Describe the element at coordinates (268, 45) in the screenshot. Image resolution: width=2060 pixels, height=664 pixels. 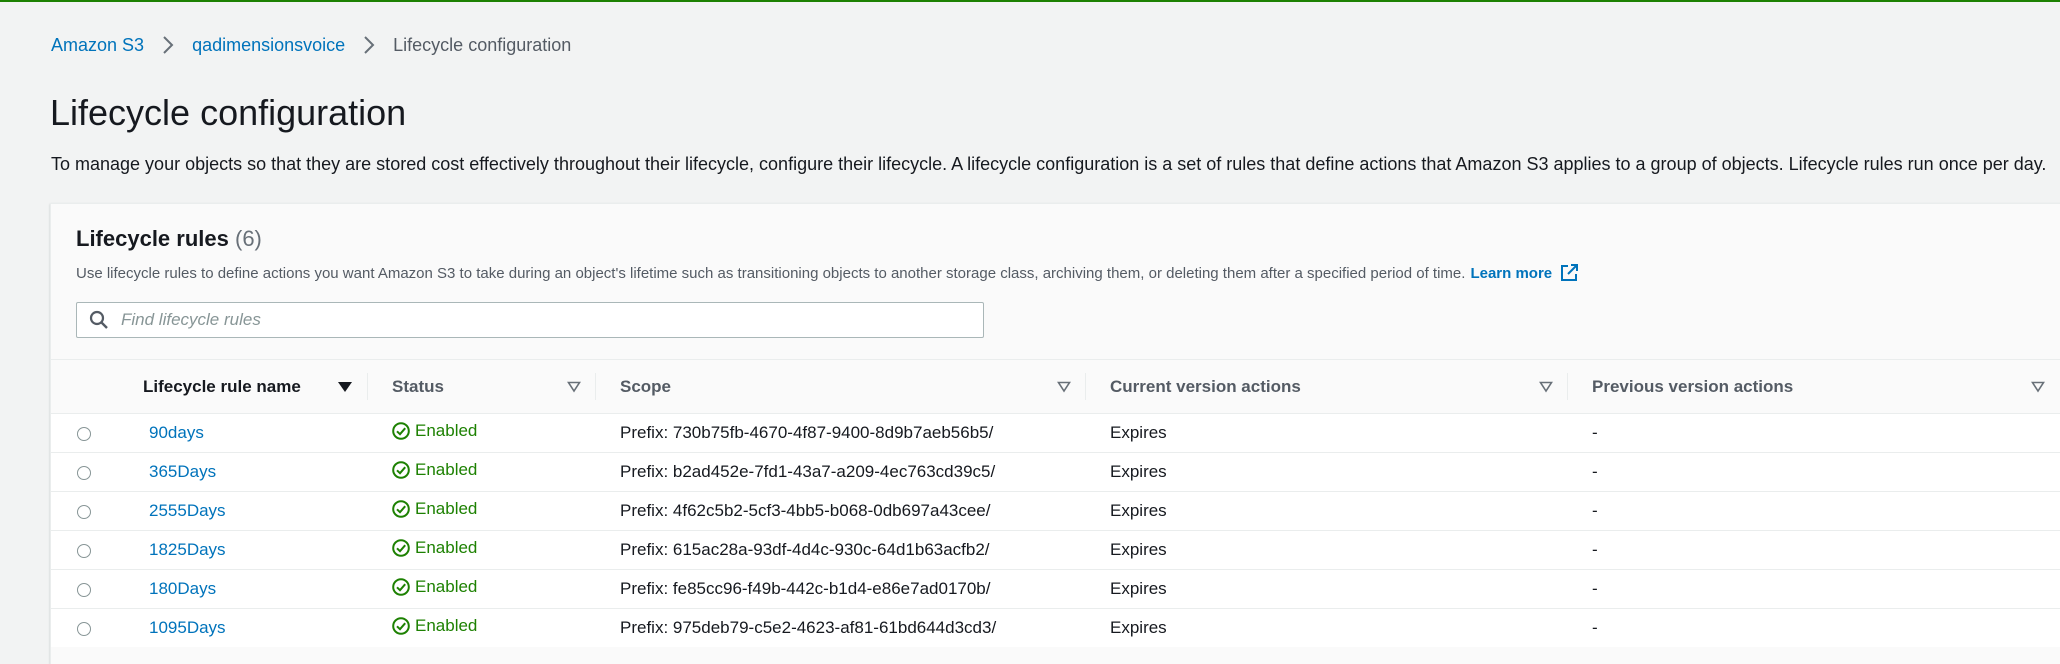
I see `breadcrumb-link-bucket: qadimensionsvoice` at that location.